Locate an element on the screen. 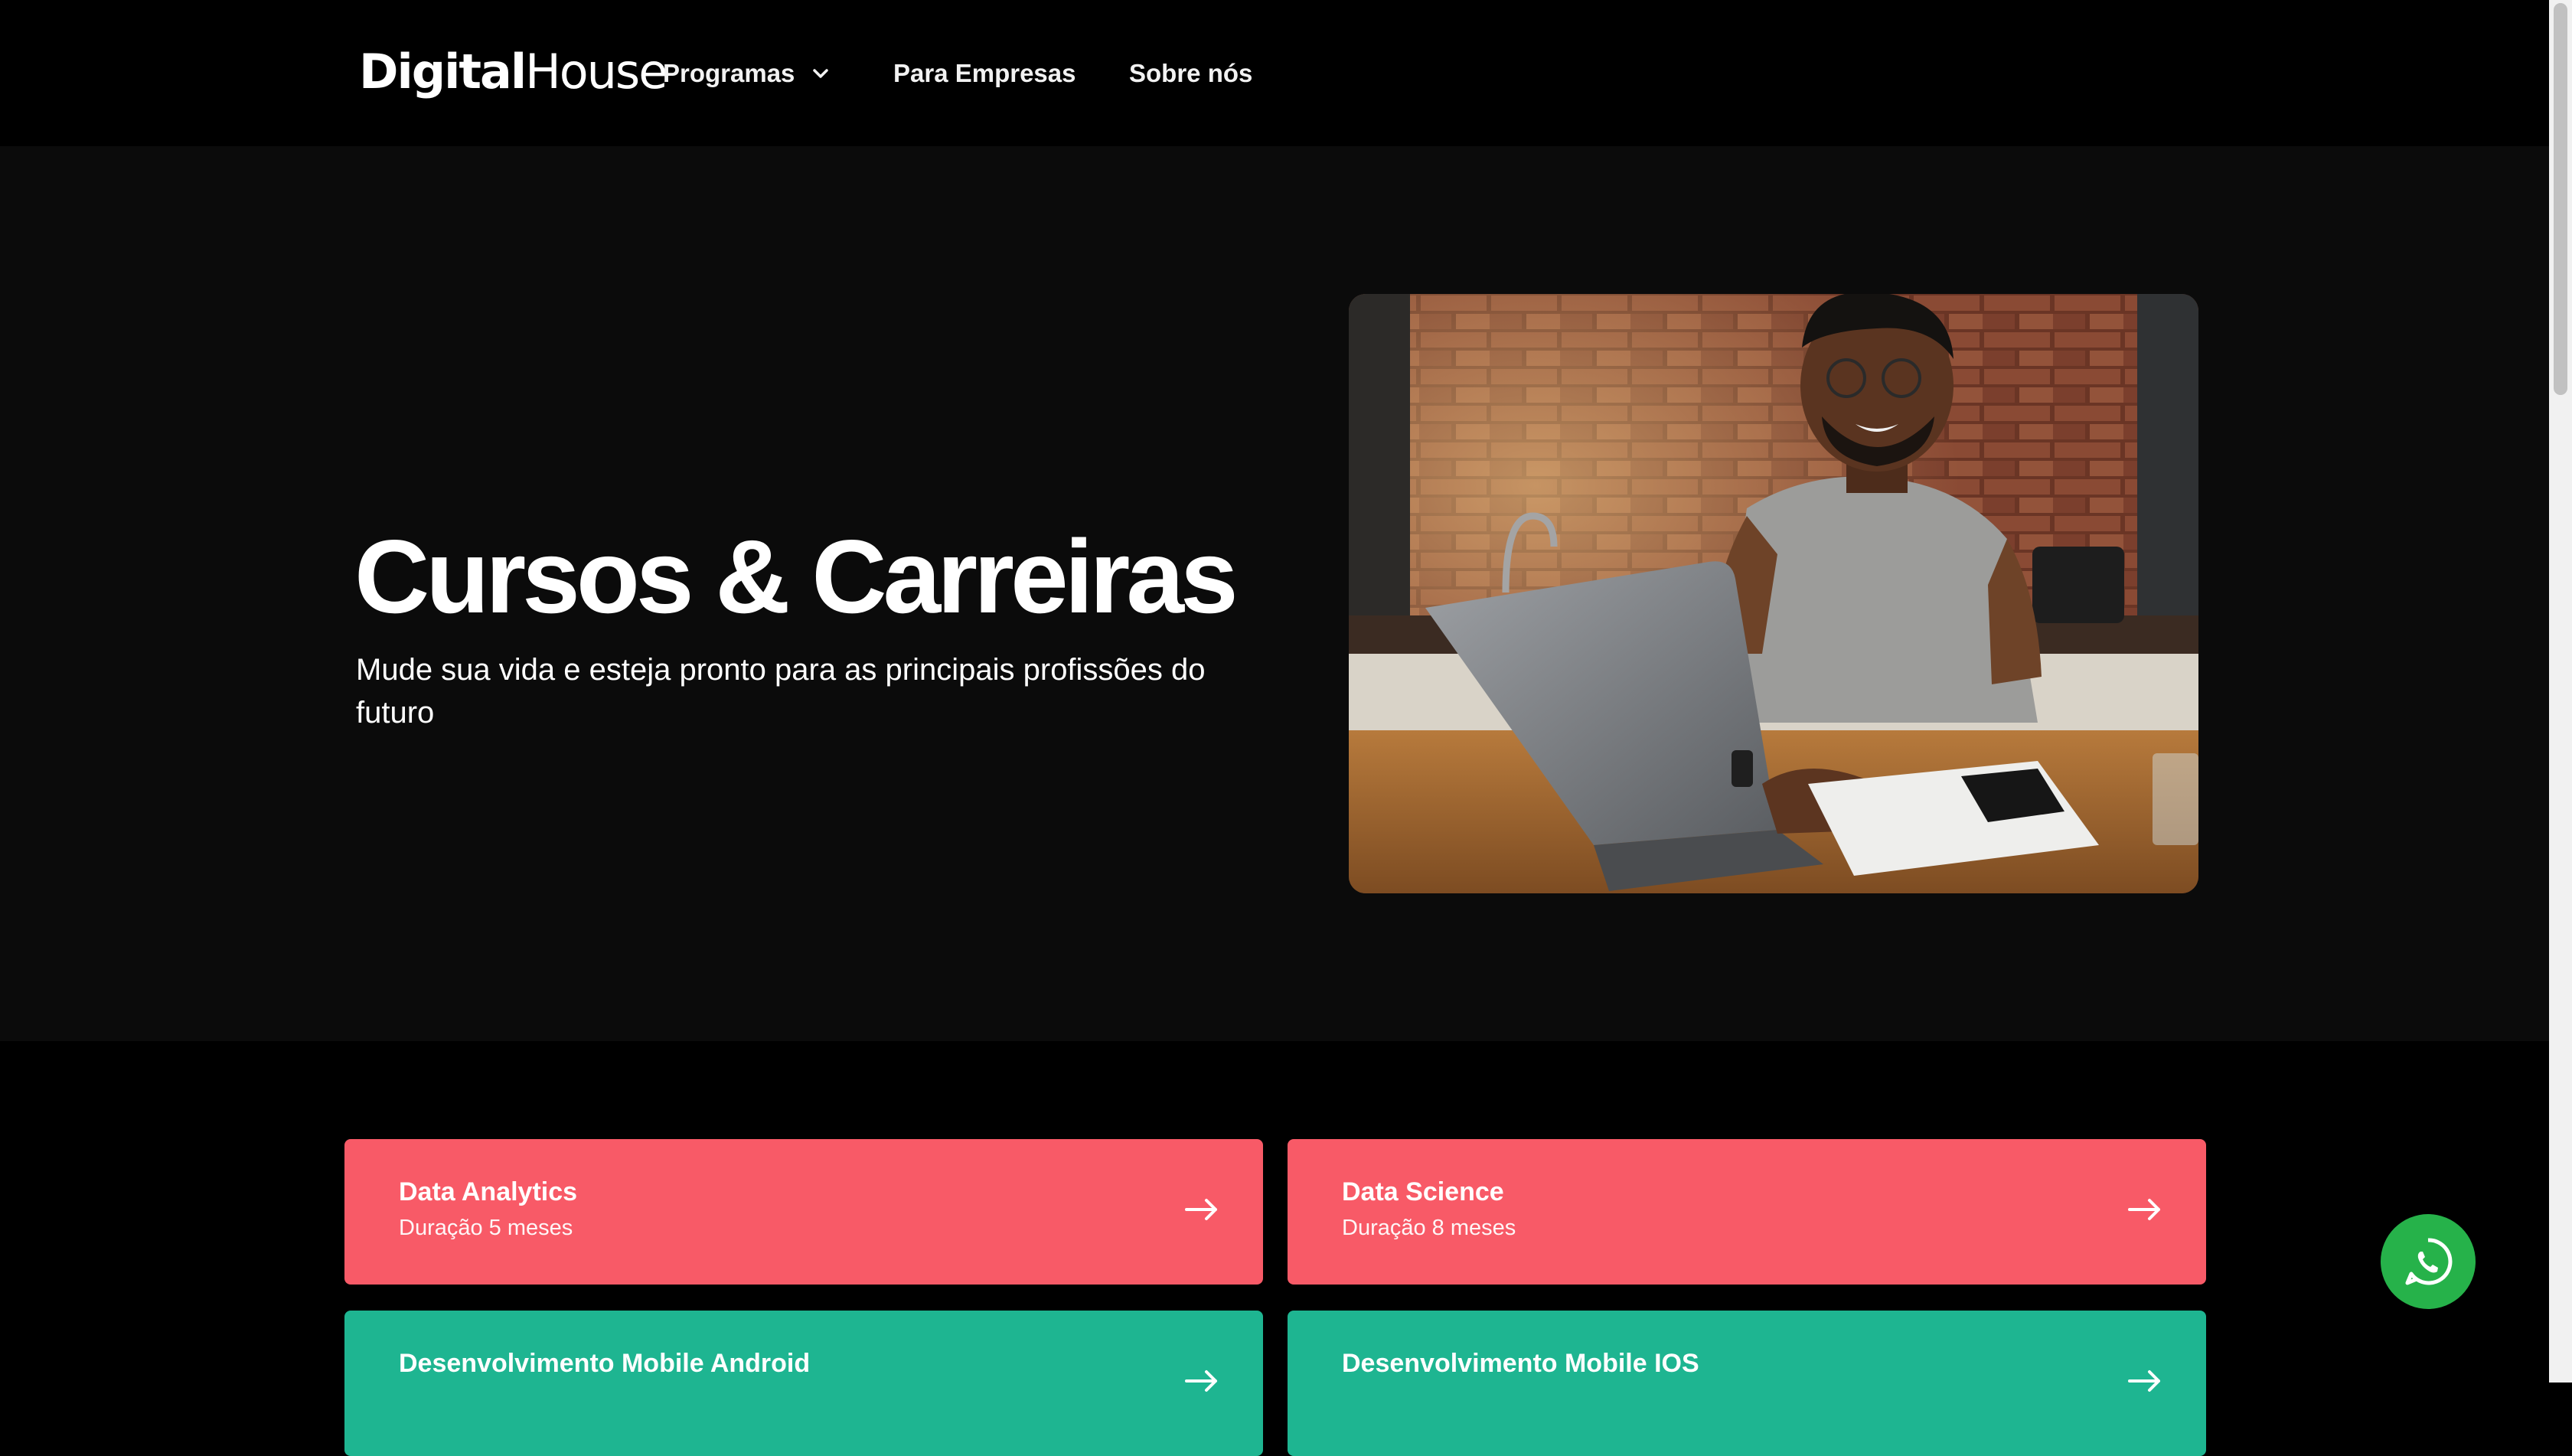 The image size is (2572, 1456). logo-text-digital: Digital is located at coordinates (443, 72).